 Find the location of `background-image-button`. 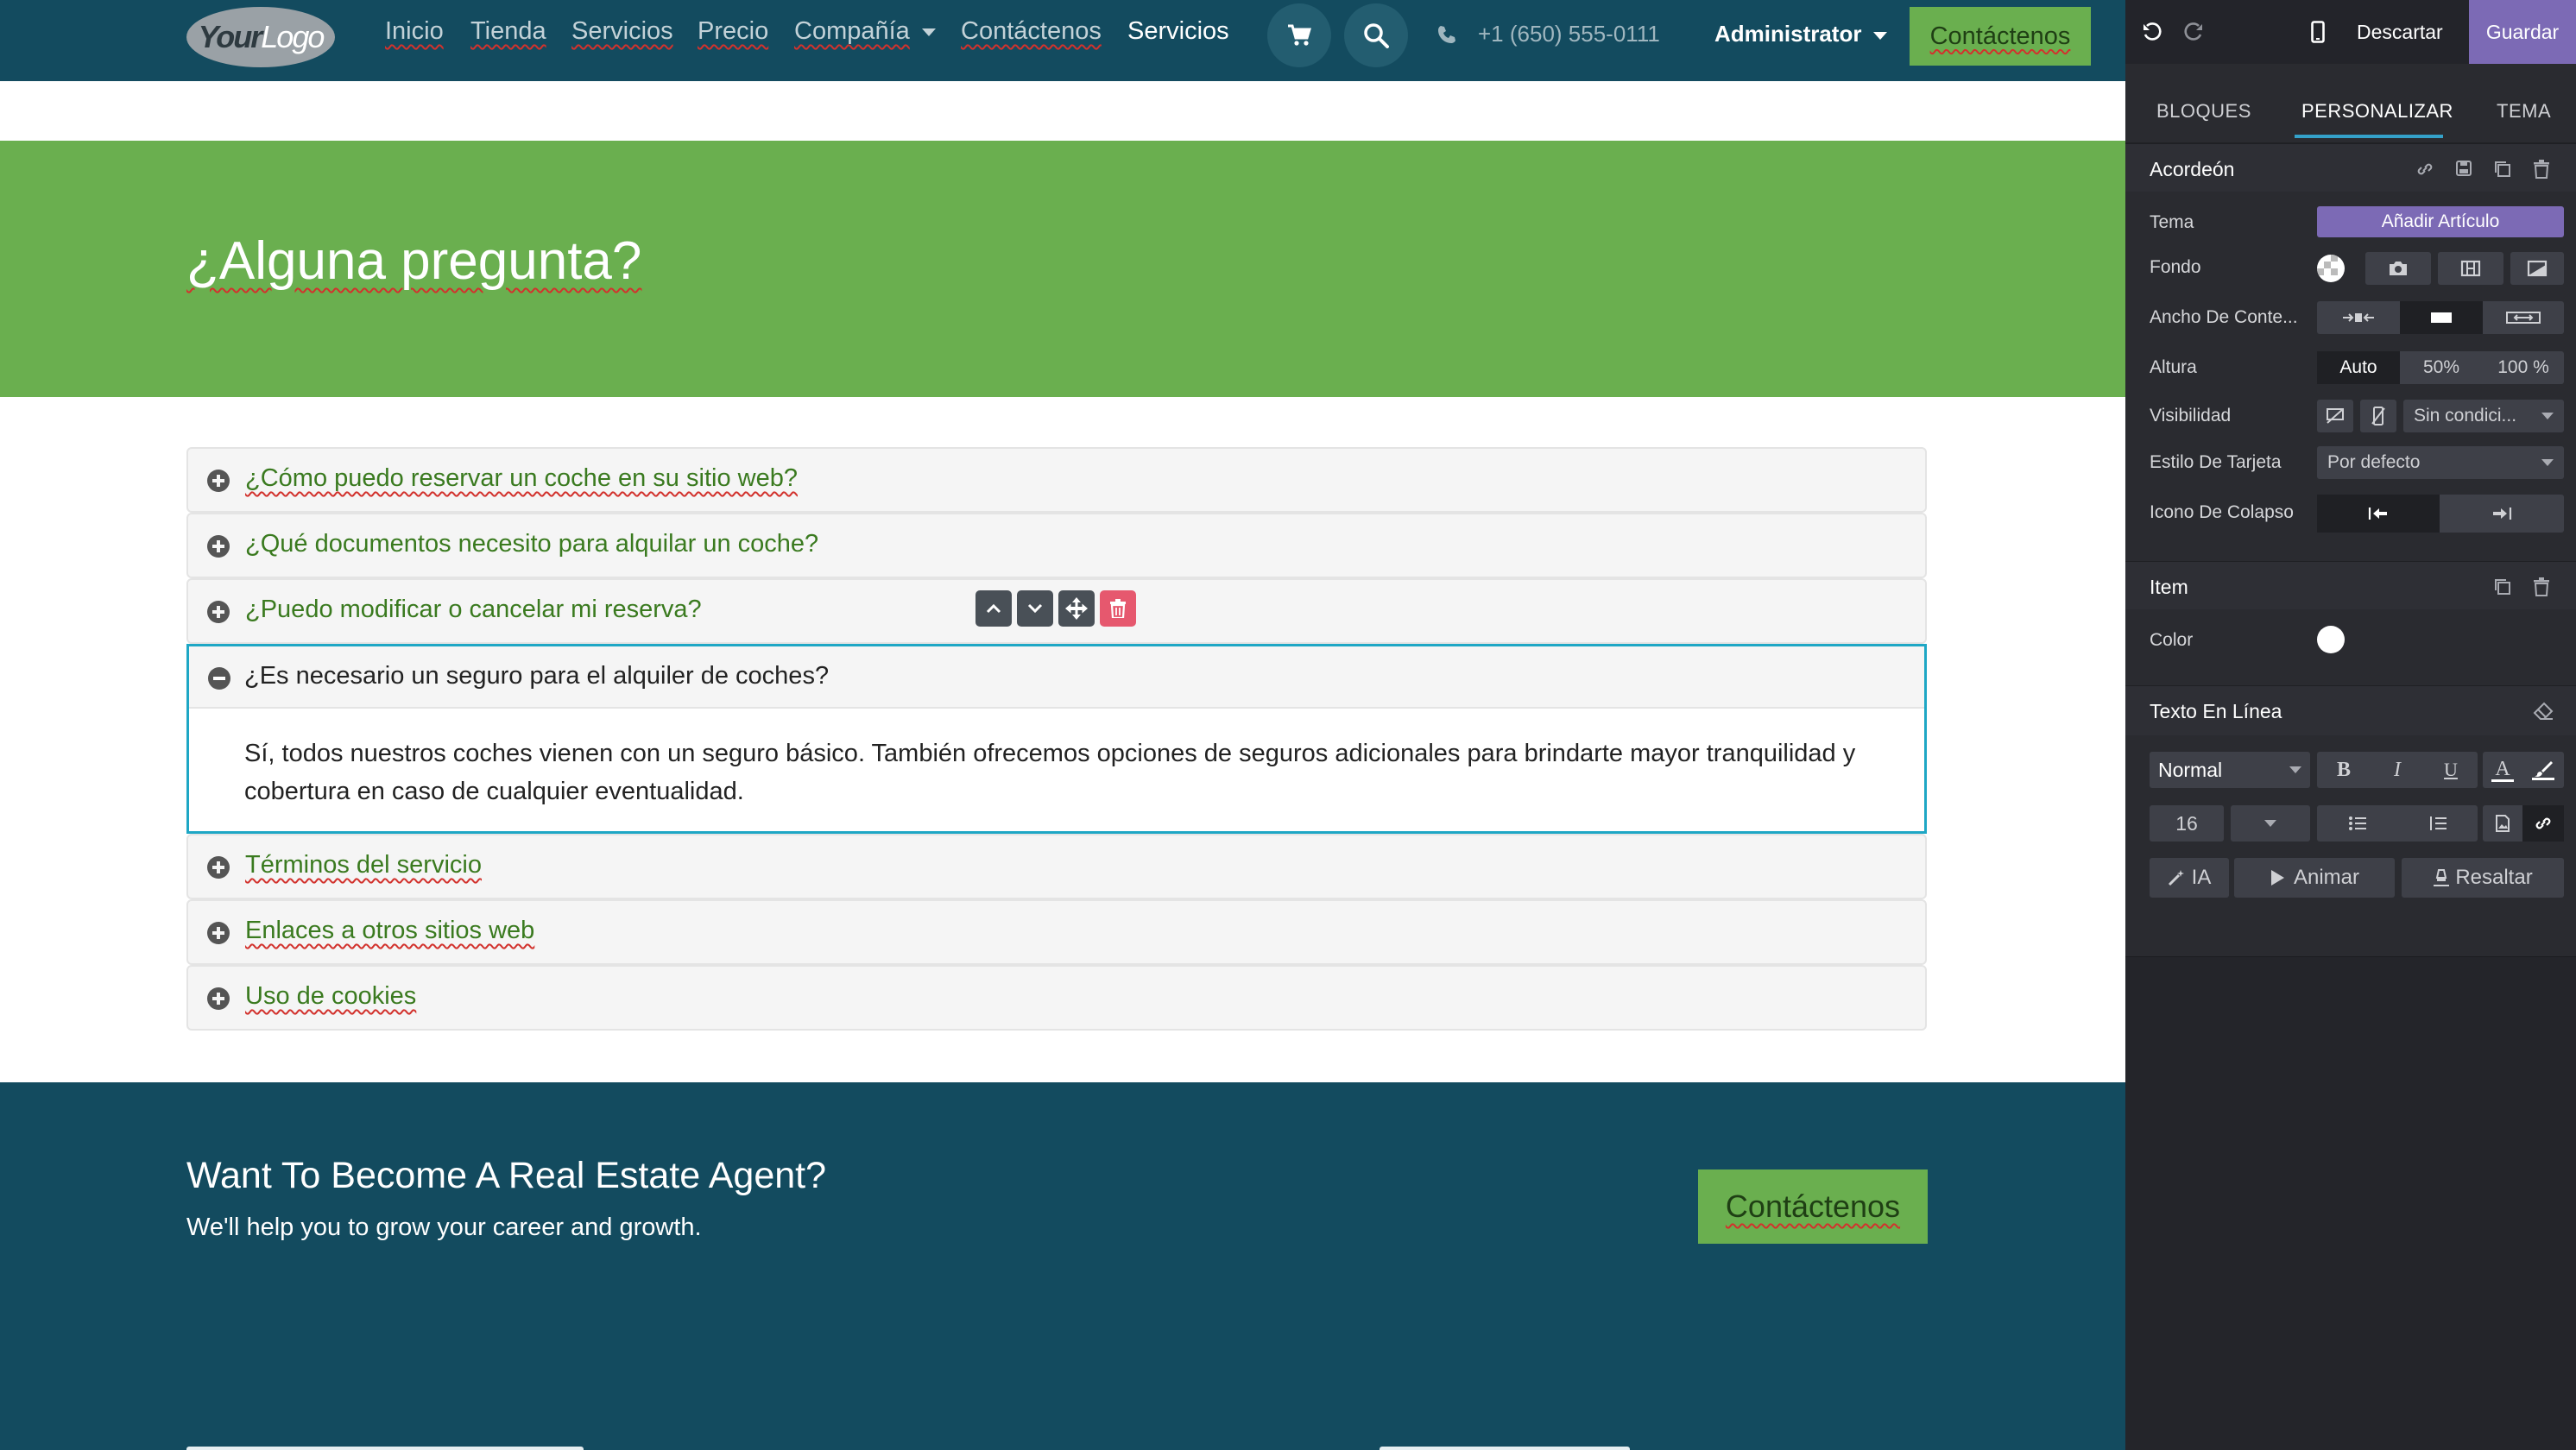

background-image-button is located at coordinates (2398, 269).